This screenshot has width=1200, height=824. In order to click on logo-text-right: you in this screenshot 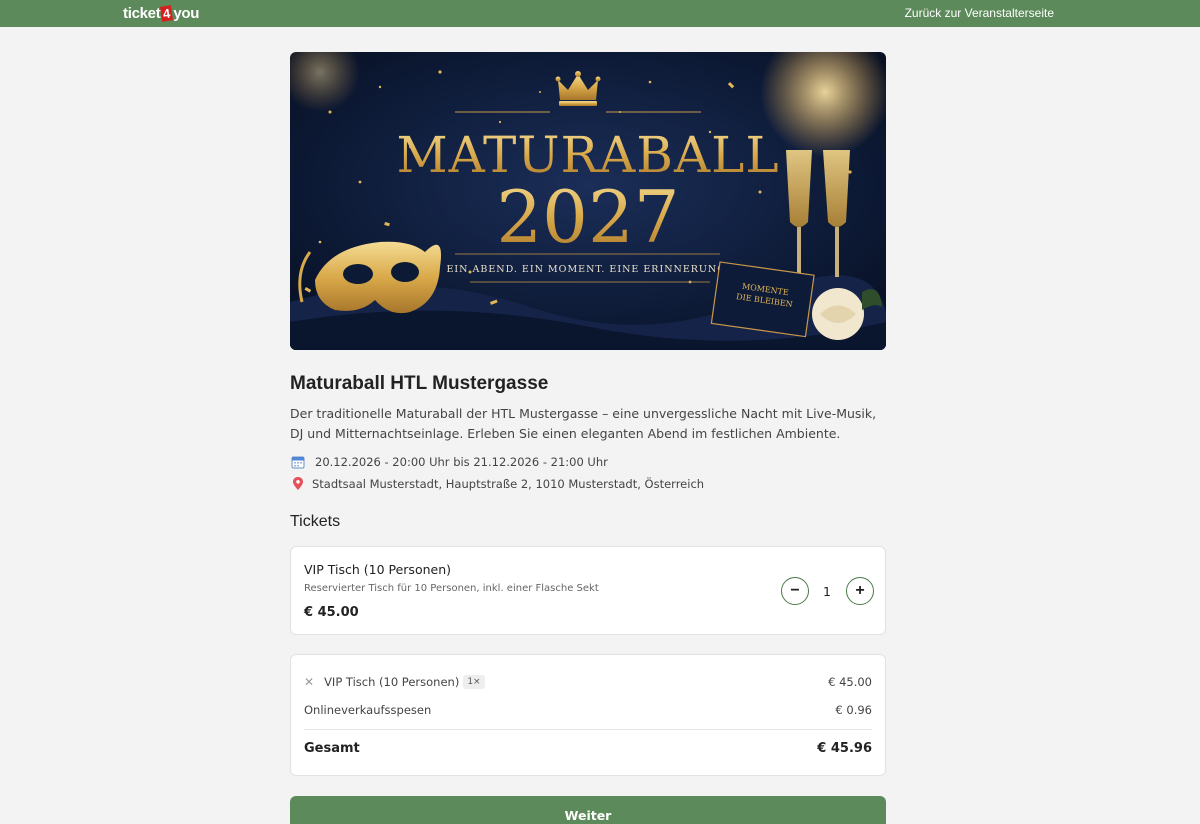, I will do `click(186, 13)`.